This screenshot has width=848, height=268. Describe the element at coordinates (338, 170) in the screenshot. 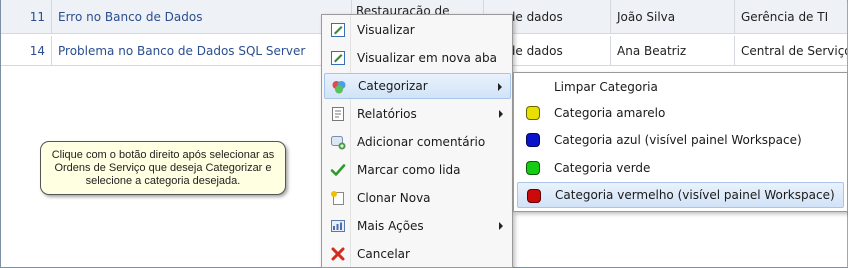

I see `checkmark-icon` at that location.